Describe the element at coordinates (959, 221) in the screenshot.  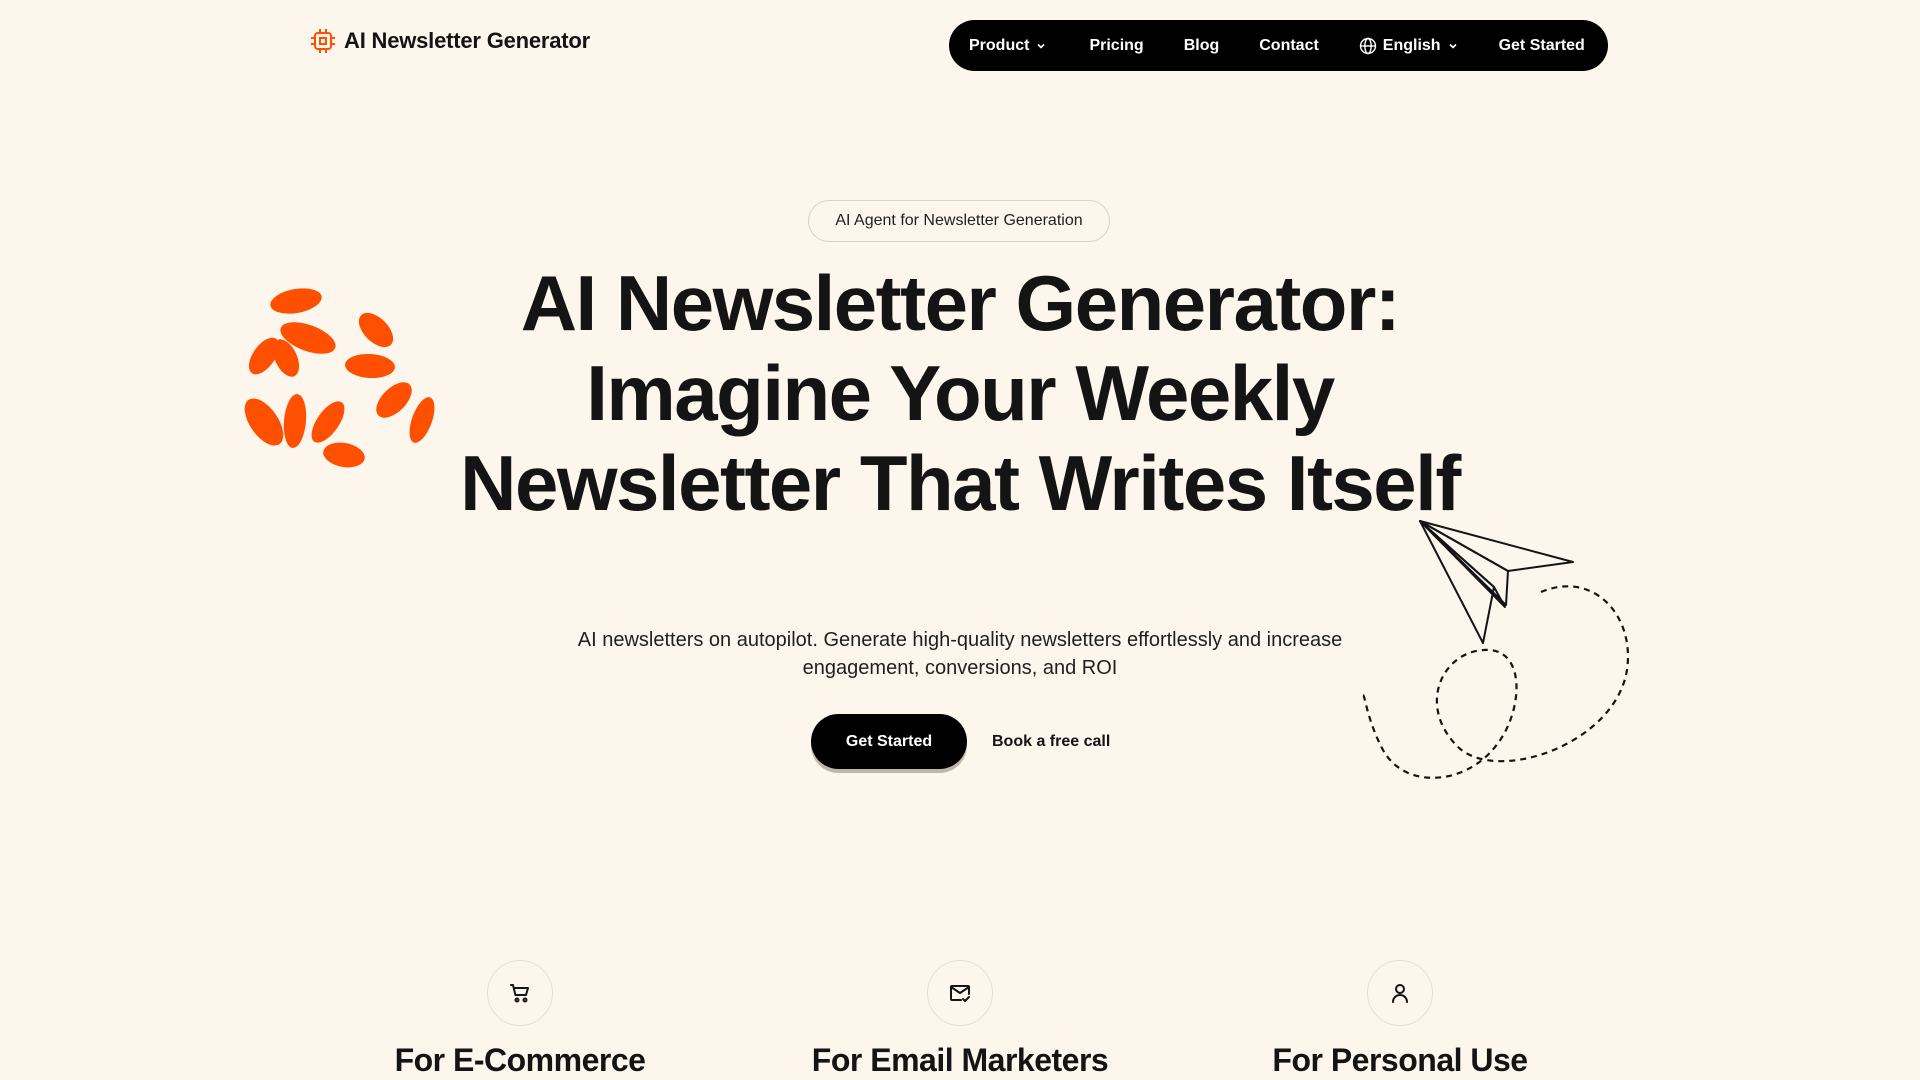
I see `hero-badge: AI Agent for Newsletter Generation` at that location.